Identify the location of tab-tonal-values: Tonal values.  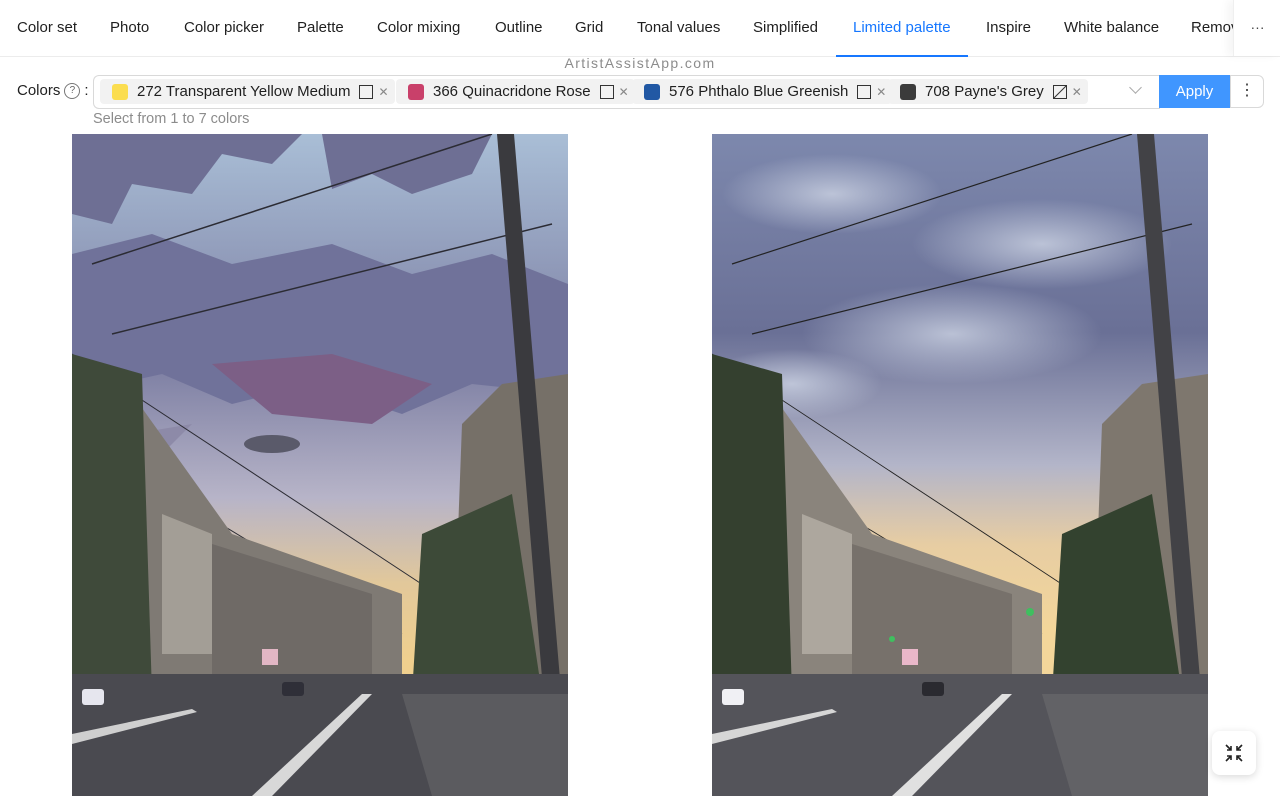
(678, 28).